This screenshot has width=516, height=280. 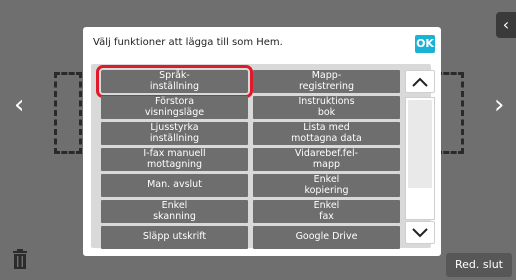 I want to click on scroll-down-button, so click(x=420, y=232).